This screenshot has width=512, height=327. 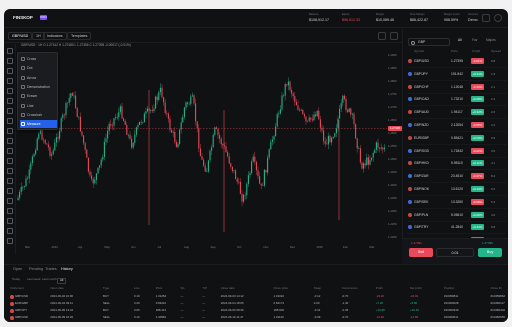 What do you see at coordinates (38, 87) in the screenshot?
I see `tool-menu-item: Demonstration` at bounding box center [38, 87].